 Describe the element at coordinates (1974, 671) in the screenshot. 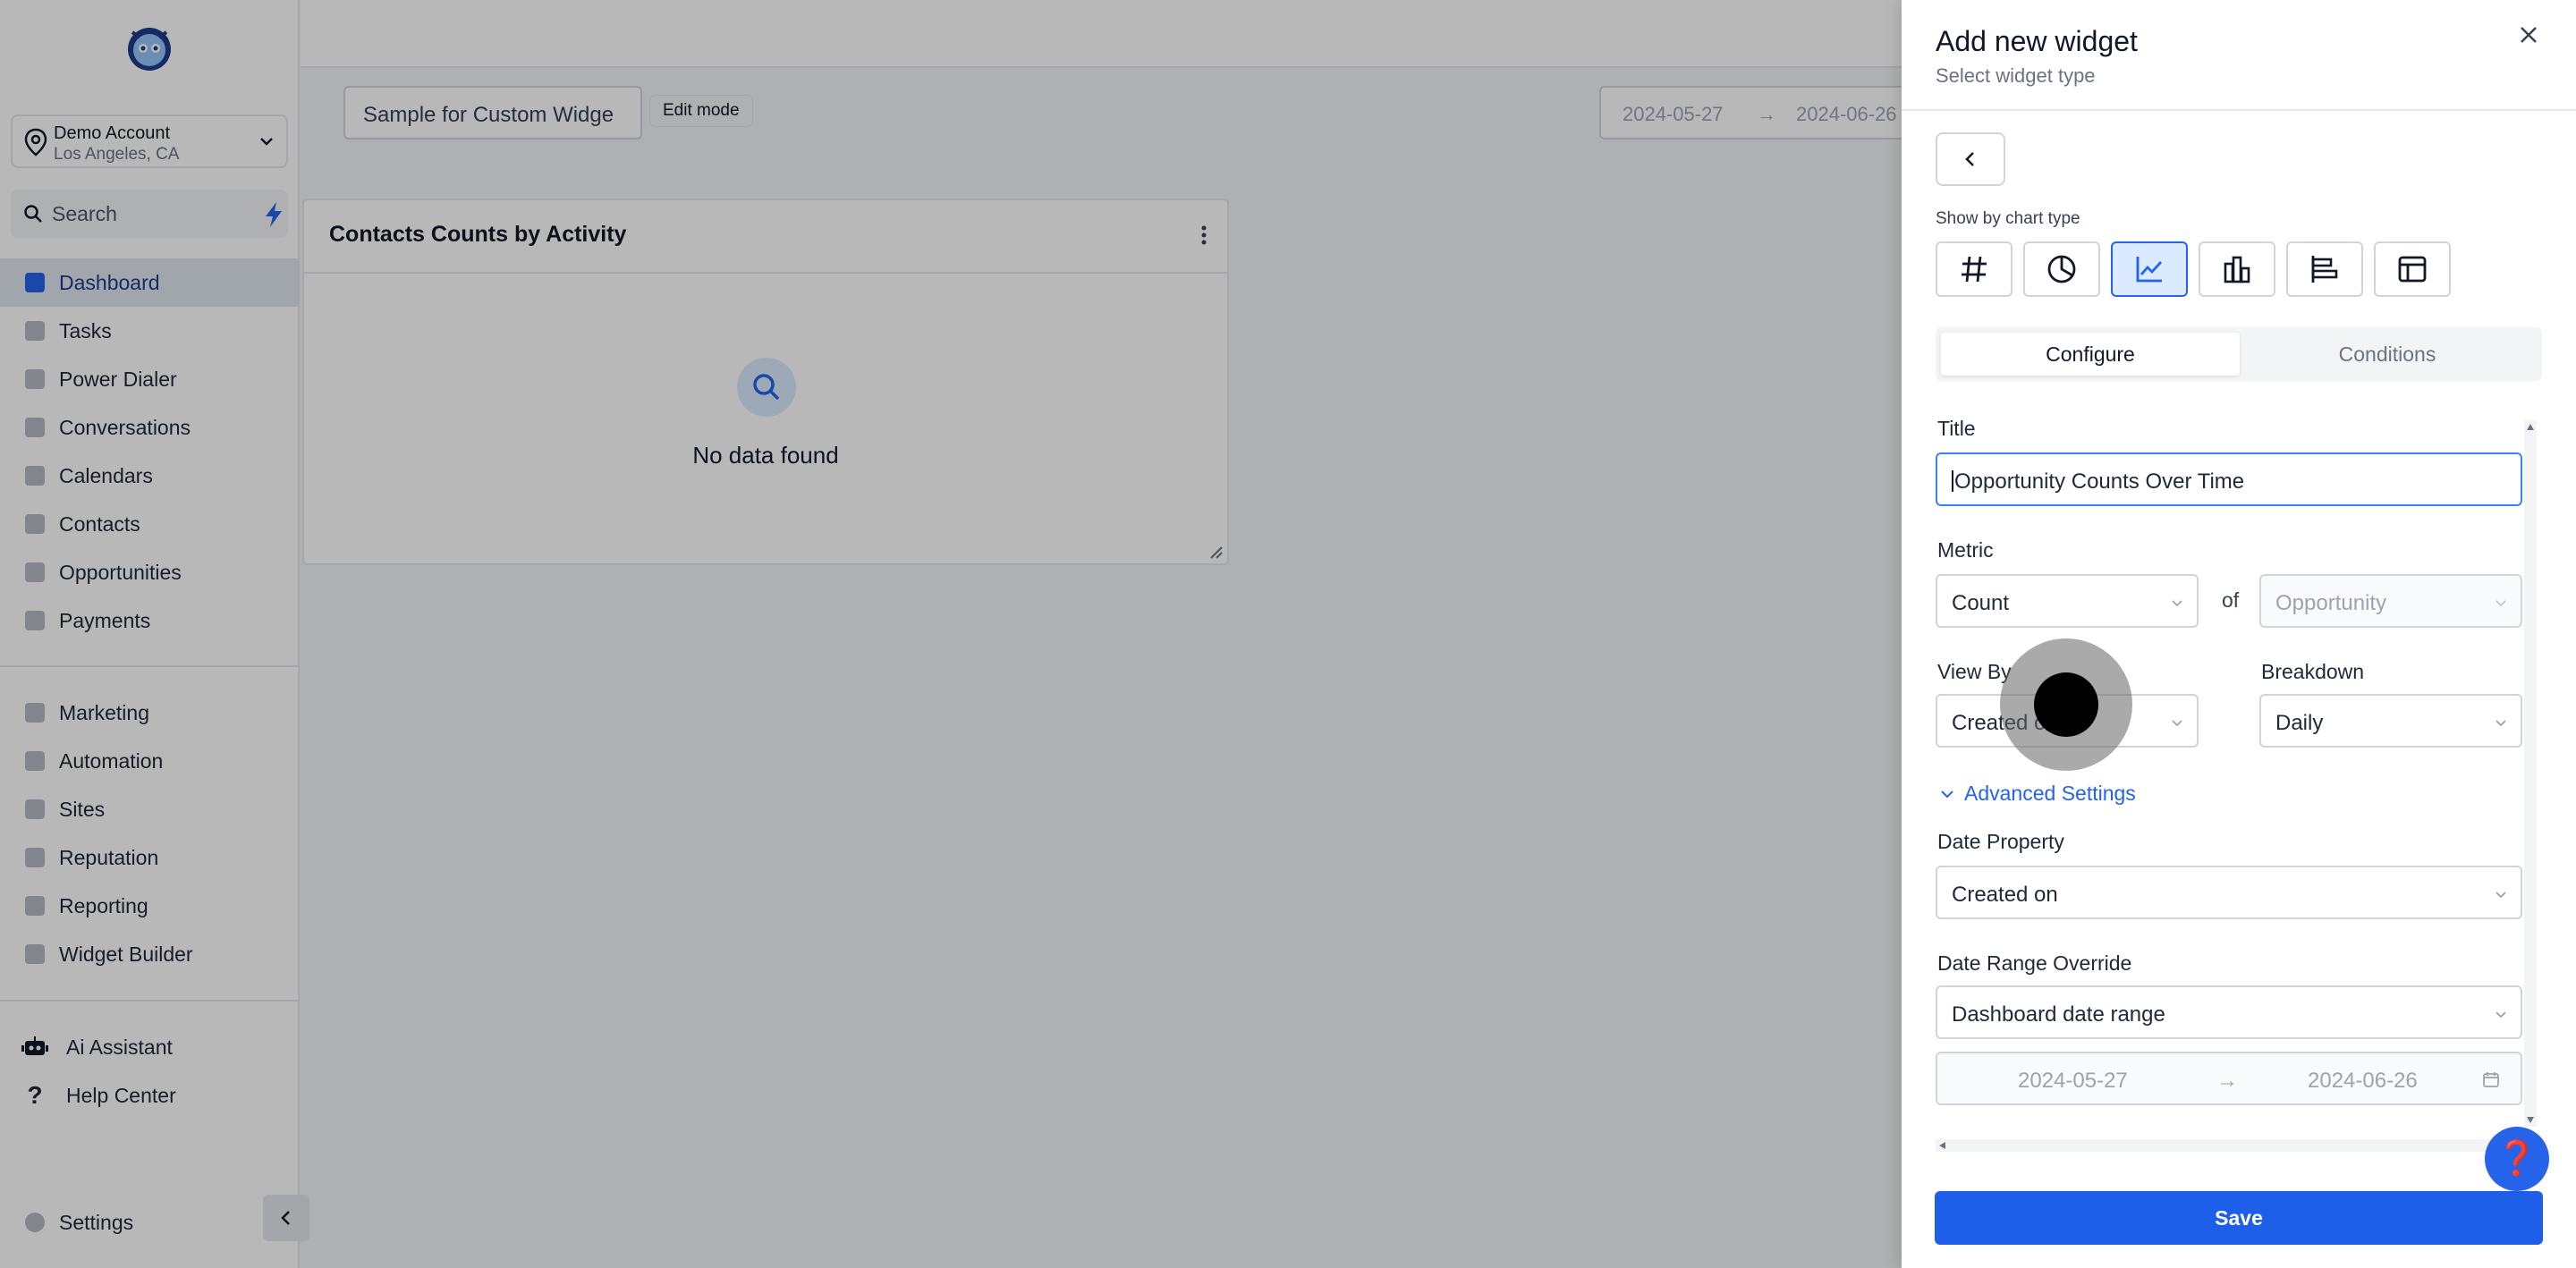

I see `view-by-label: View By` at that location.